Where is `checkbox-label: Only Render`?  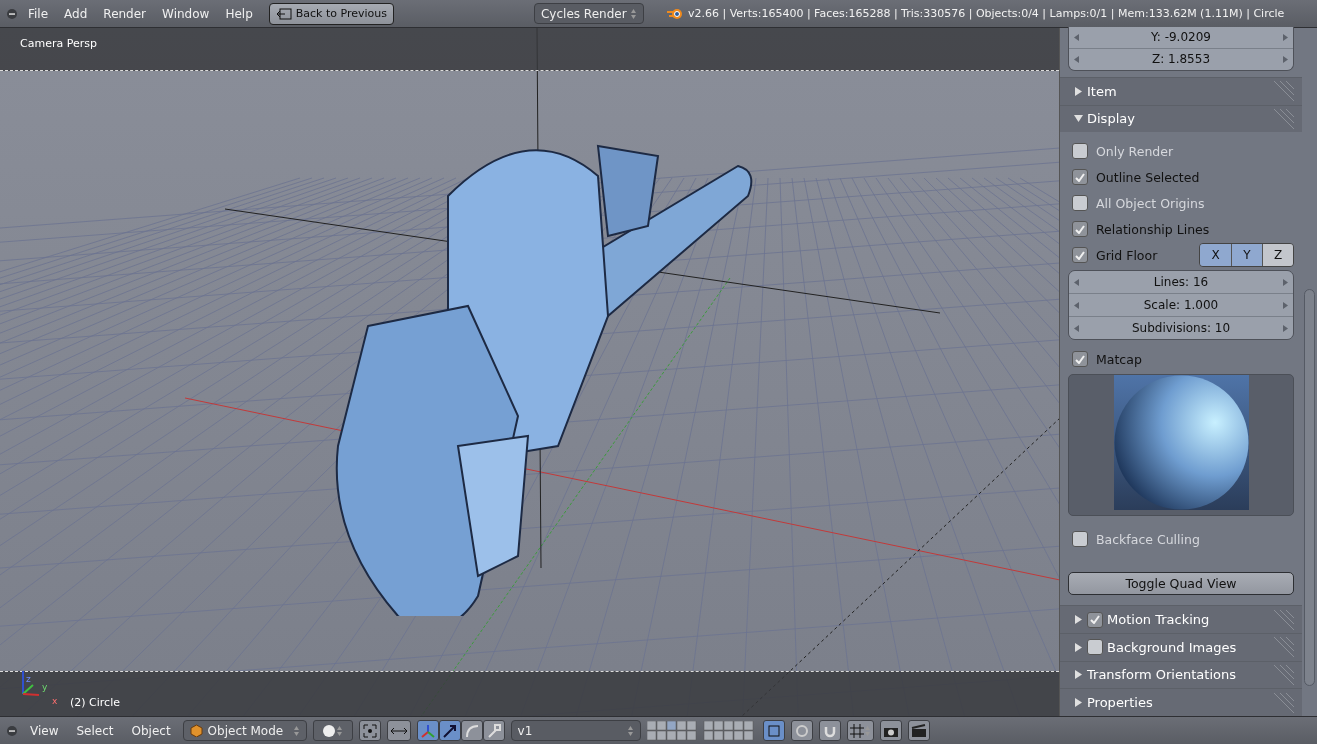
checkbox-label: Only Render is located at coordinates (1135, 151).